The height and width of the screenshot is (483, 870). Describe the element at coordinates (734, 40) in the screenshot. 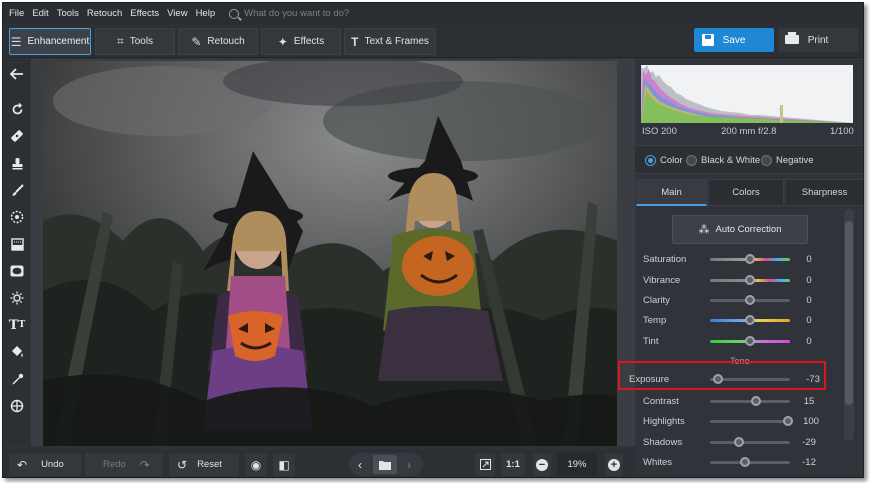

I see `save-button: Save` at that location.